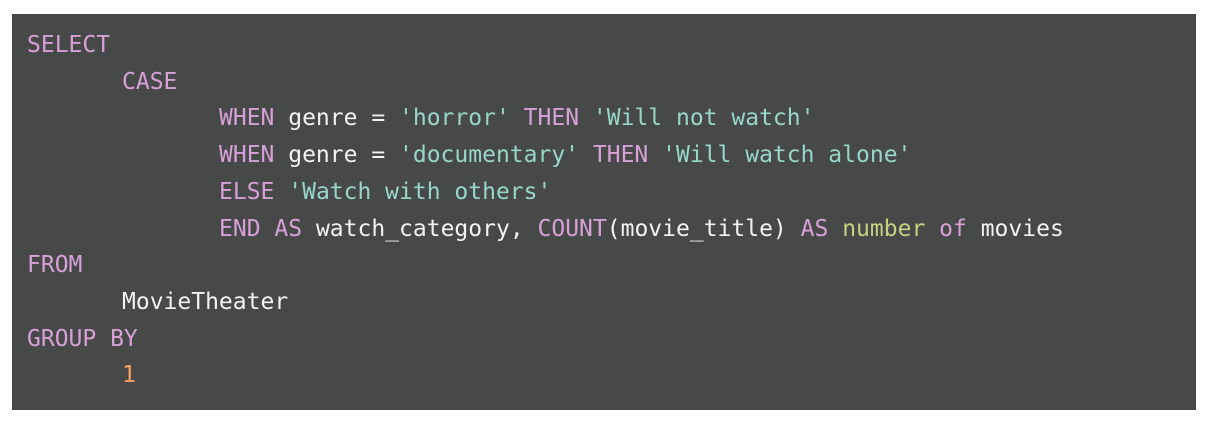  I want to click on code-line: ELSE 'Watch with others', so click(385, 192).